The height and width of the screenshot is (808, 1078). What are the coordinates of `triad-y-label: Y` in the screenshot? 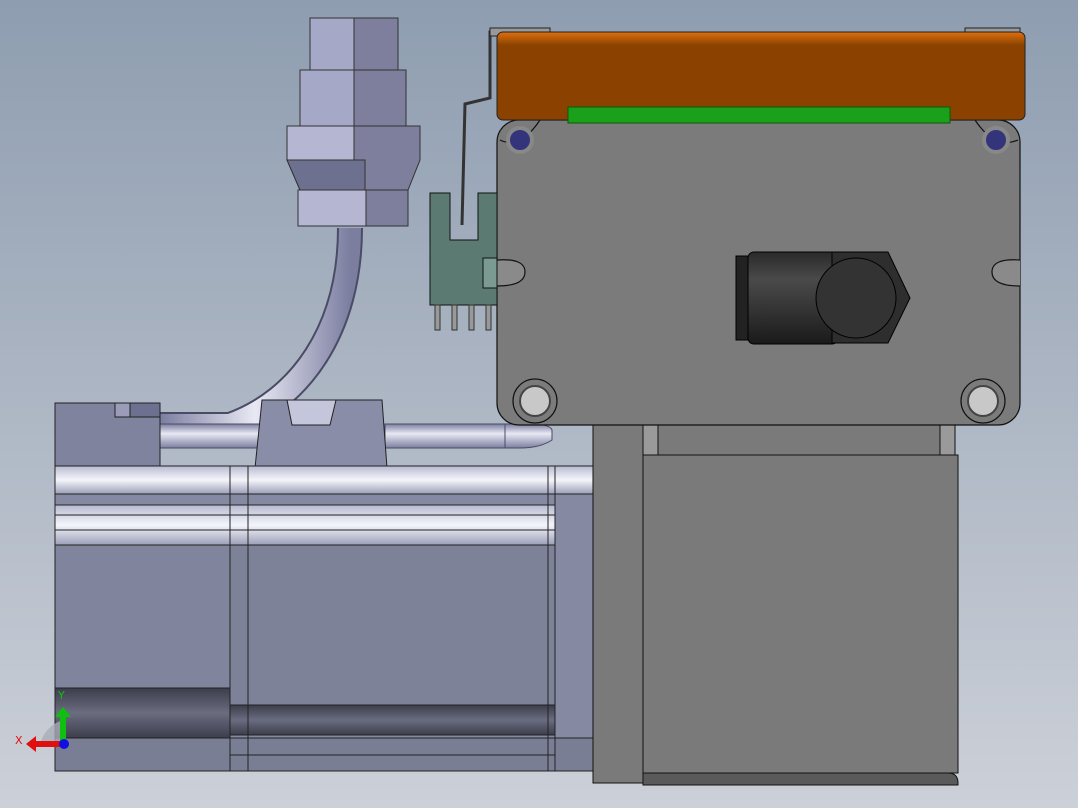 It's located at (61, 695).